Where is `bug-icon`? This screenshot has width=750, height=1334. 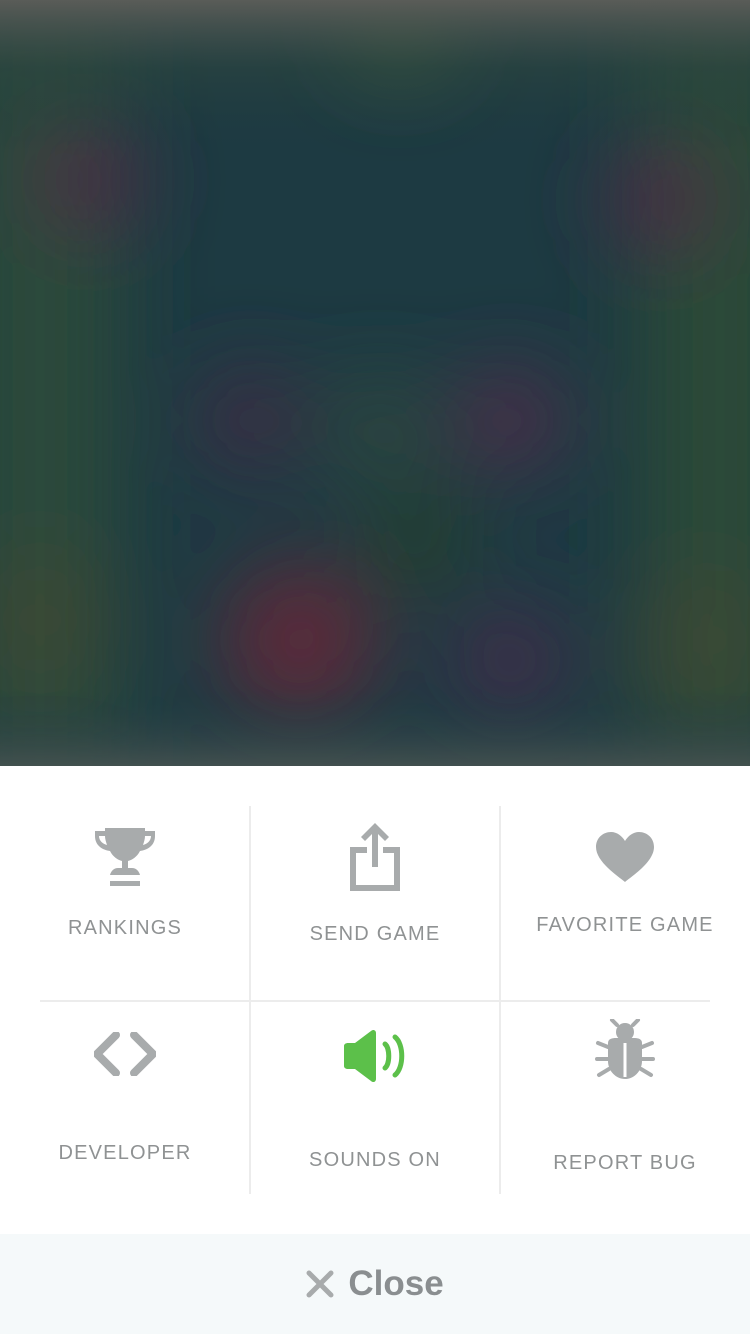 bug-icon is located at coordinates (625, 1049).